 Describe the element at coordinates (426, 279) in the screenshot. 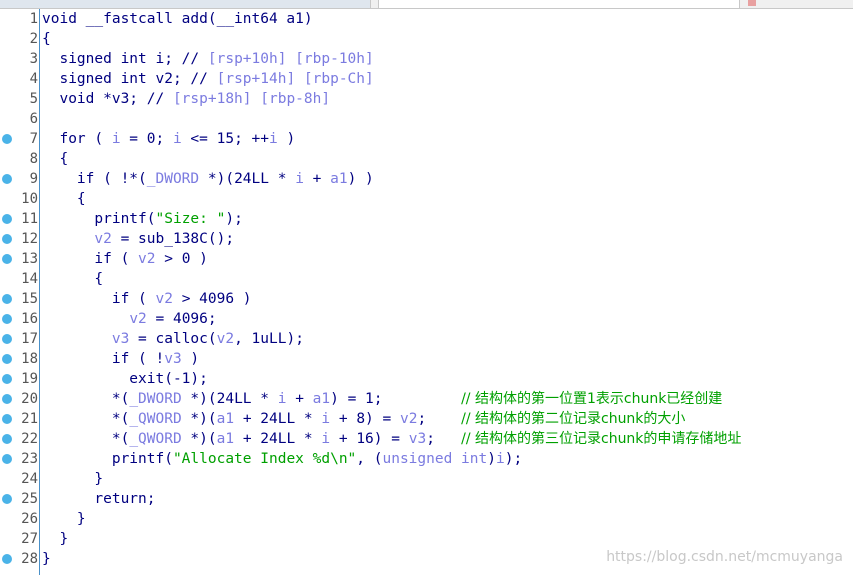

I see `code-line: 14 {` at that location.